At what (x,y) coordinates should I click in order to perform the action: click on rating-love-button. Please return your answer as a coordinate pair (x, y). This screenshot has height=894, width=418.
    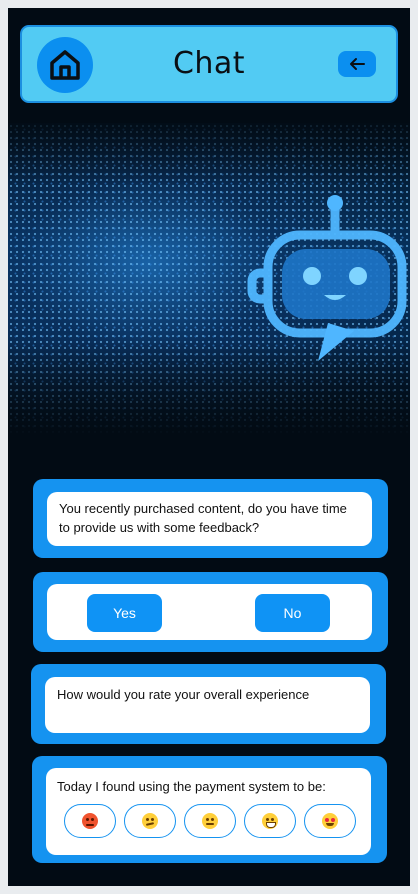
    Looking at the image, I should click on (330, 821).